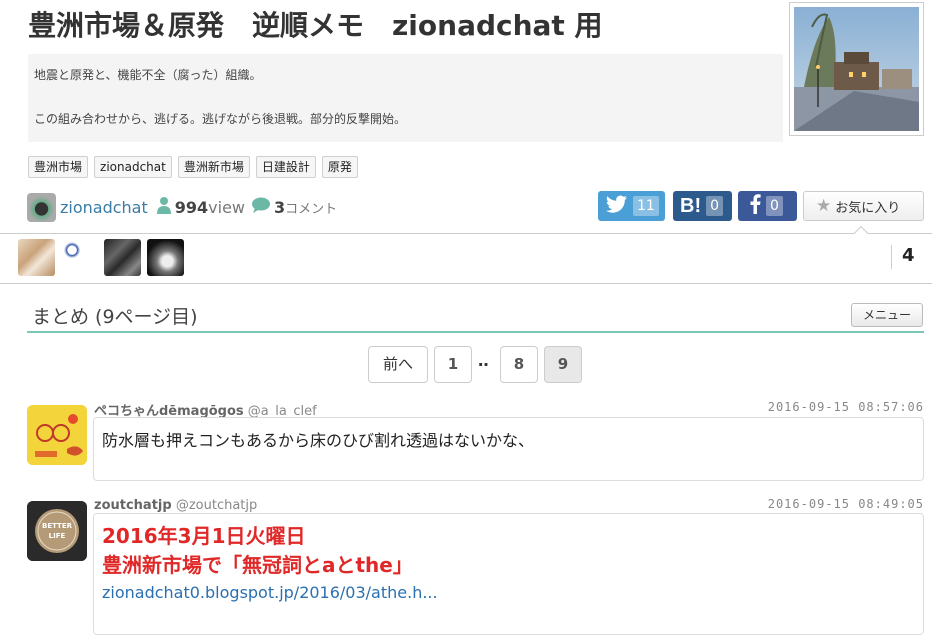 This screenshot has height=641, width=932. Describe the element at coordinates (631, 206) in the screenshot. I see `twitter-share-button: 11` at that location.